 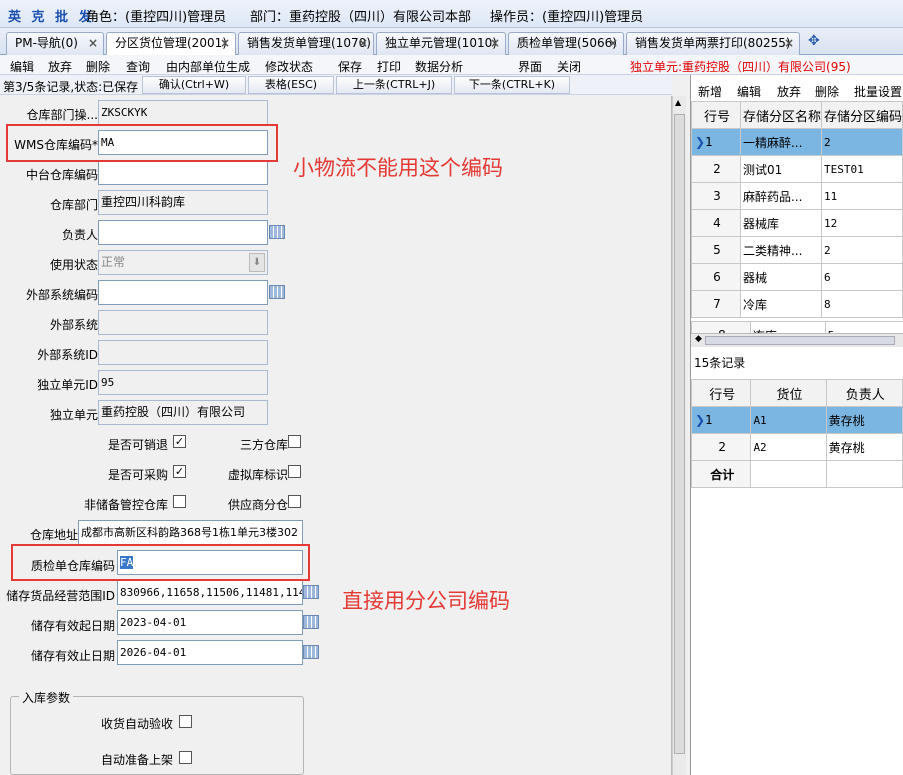 What do you see at coordinates (797, 250) in the screenshot?
I see `table-row: 5 二类精神... 2` at bounding box center [797, 250].